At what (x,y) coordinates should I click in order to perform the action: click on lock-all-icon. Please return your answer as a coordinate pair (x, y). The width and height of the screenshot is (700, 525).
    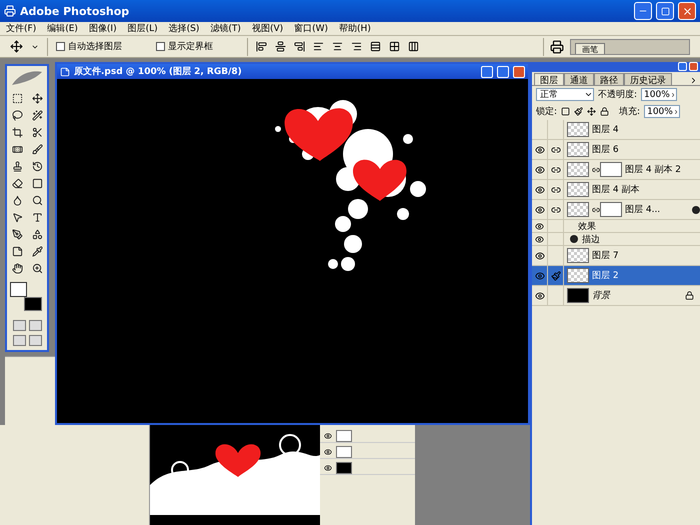
    Looking at the image, I should click on (605, 111).